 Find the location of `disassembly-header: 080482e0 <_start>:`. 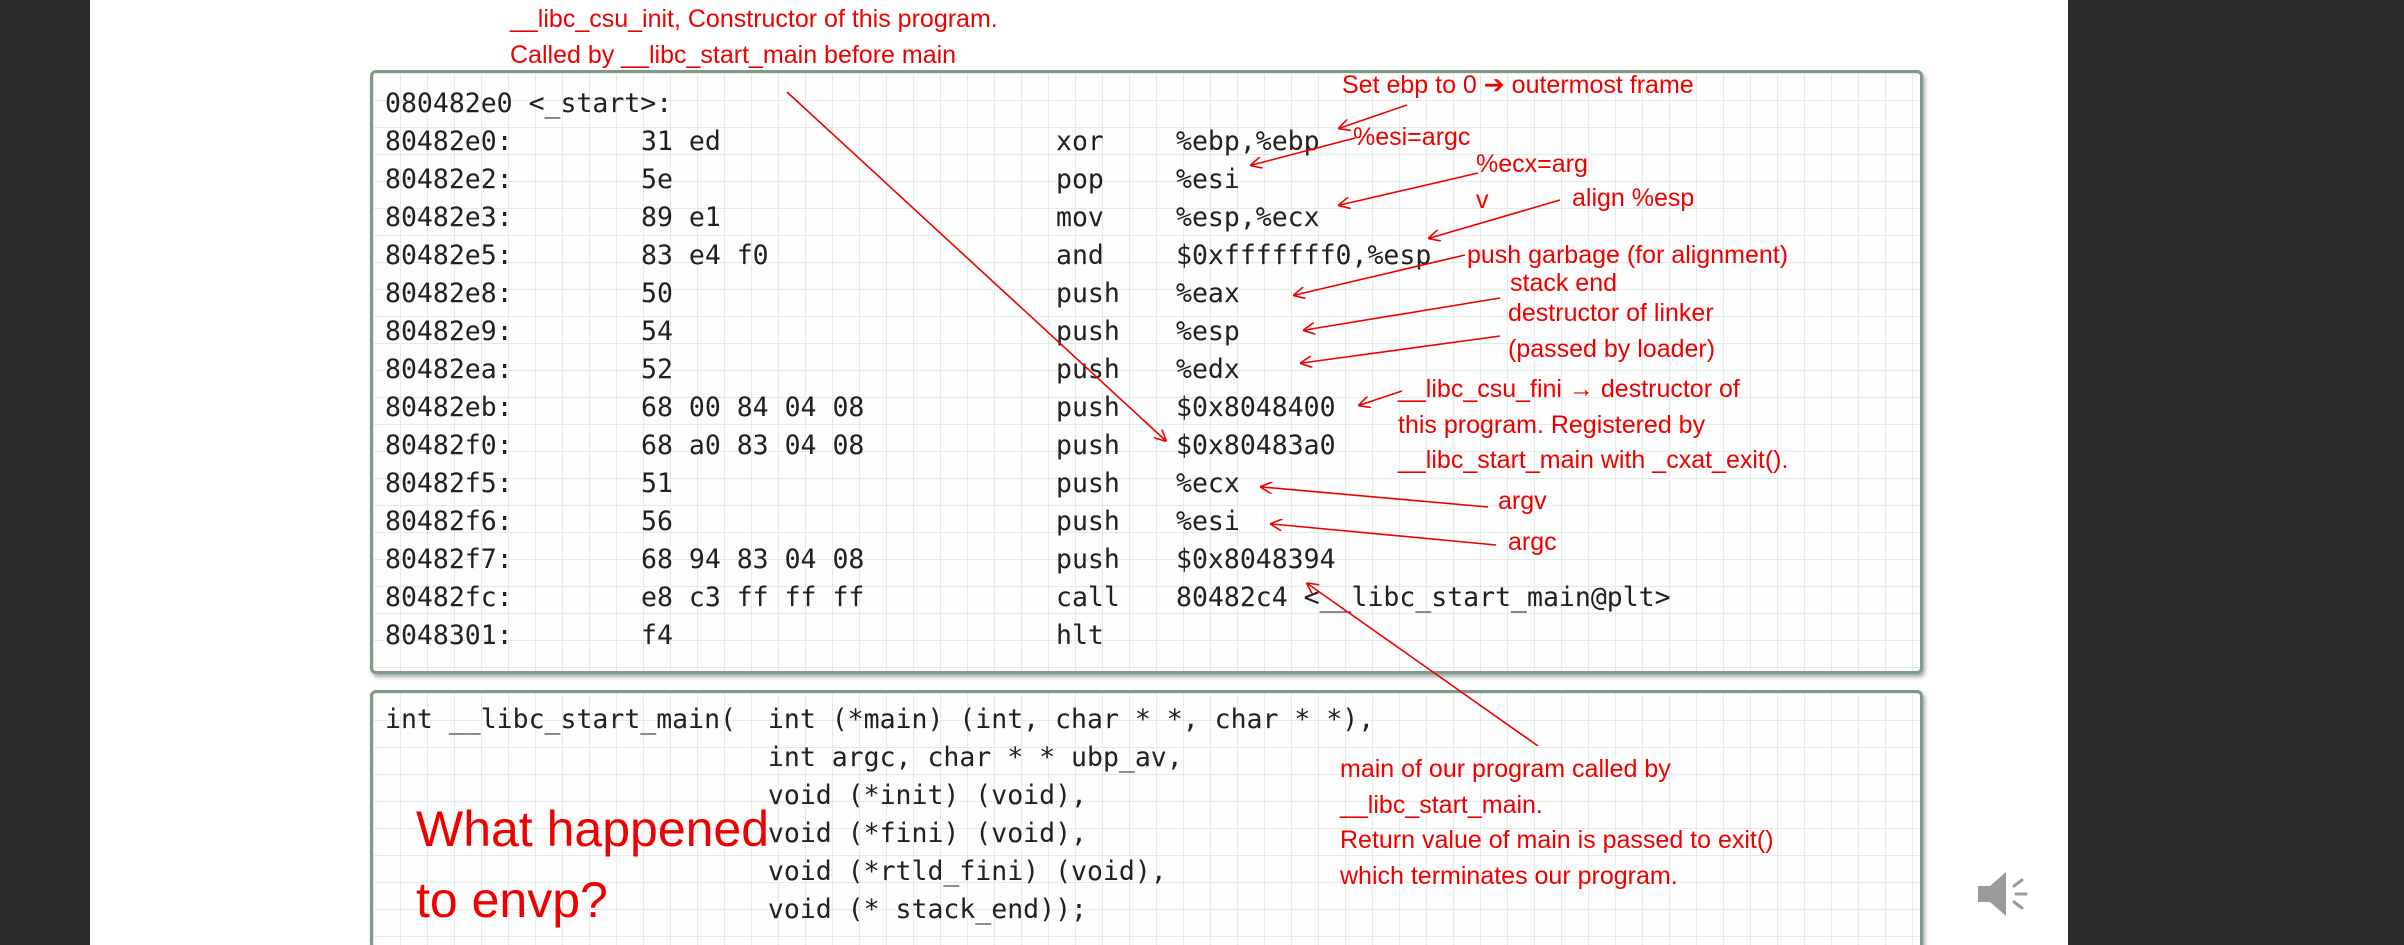

disassembly-header: 080482e0 <_start>: is located at coordinates (529, 103).